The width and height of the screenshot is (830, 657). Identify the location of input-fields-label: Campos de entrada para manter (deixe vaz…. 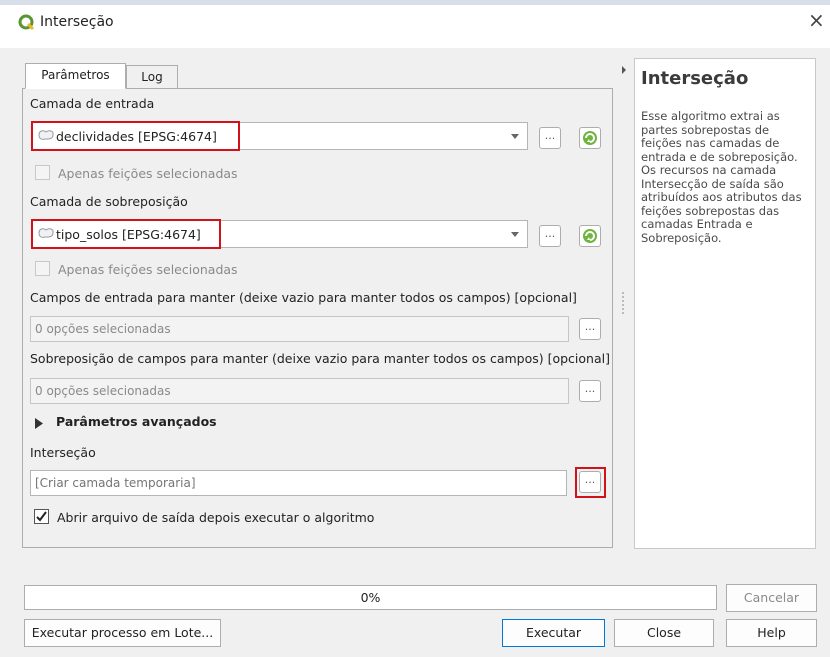
(303, 297).